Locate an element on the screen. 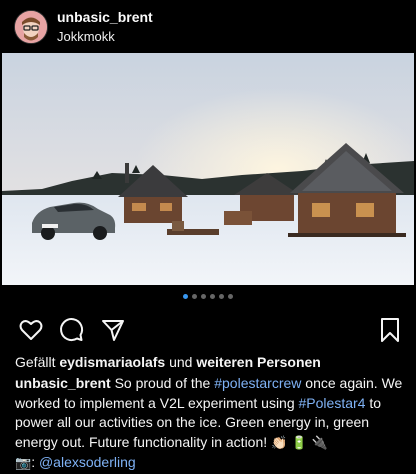 Image resolution: width=416 pixels, height=474 pixels. bookmark-icon is located at coordinates (390, 330).